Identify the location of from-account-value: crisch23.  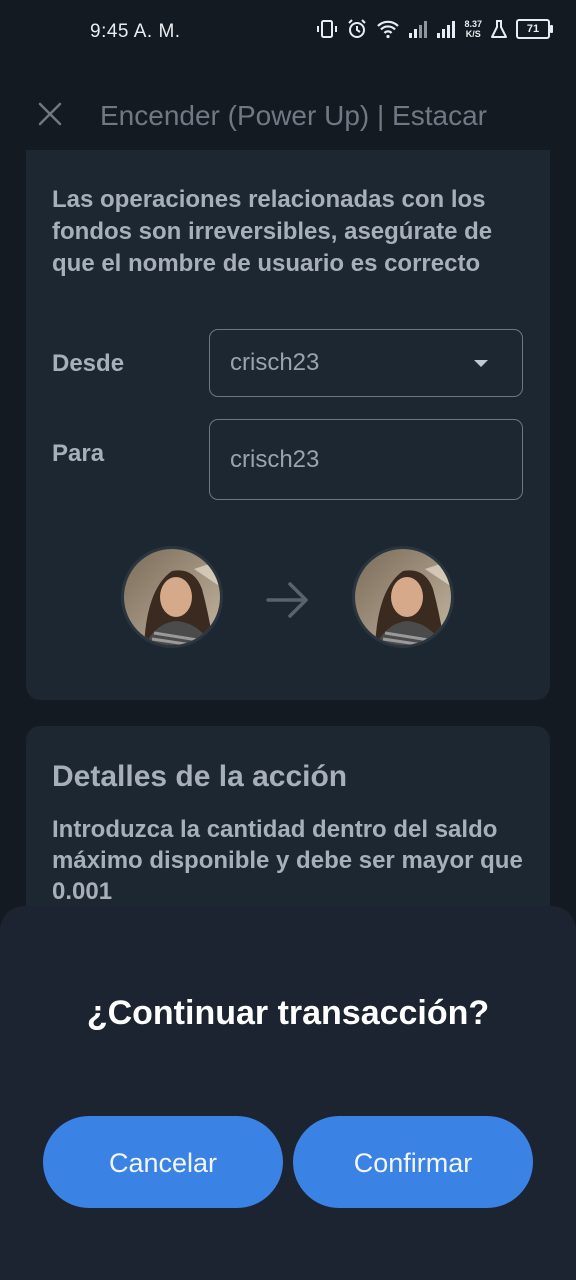
(275, 362).